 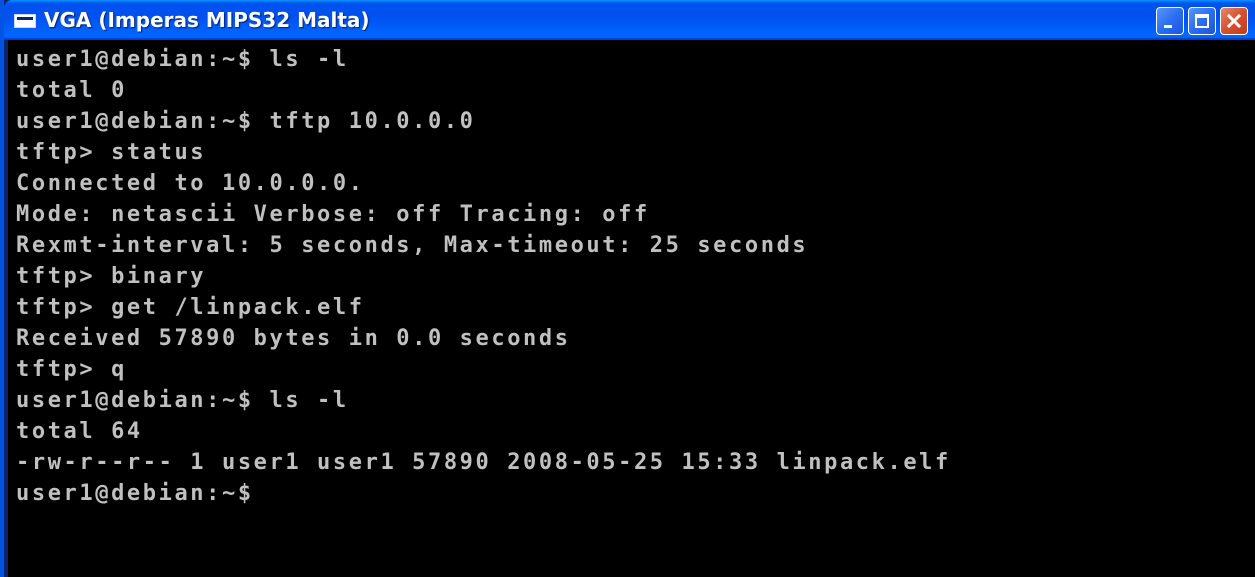 What do you see at coordinates (207, 20) in the screenshot?
I see `window-title: VGA (Imperas MIPS32 Malta)` at bounding box center [207, 20].